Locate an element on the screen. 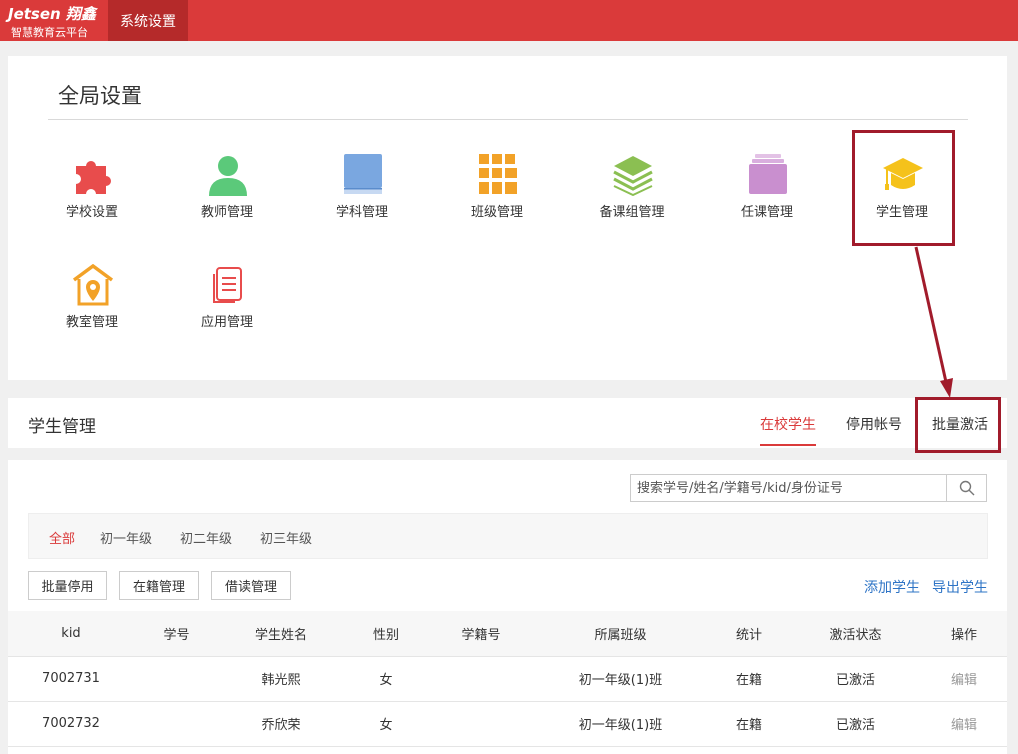 The height and width of the screenshot is (754, 1018). column-header: 统计 is located at coordinates (749, 634).